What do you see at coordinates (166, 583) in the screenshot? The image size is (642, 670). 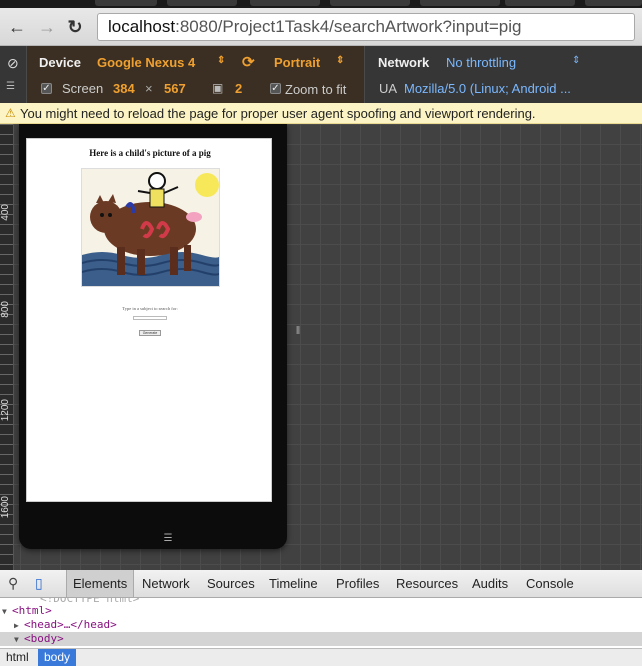 I see `tab-network: Network` at bounding box center [166, 583].